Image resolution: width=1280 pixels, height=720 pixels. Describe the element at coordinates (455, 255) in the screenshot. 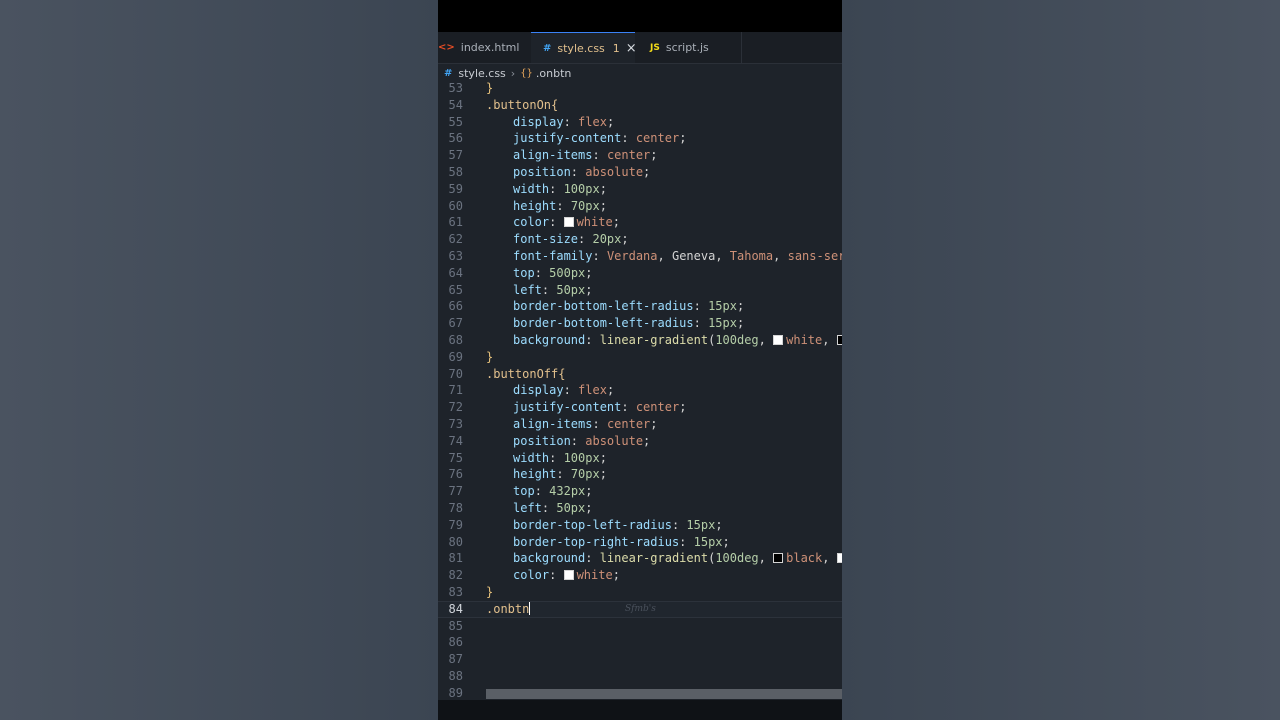

I see `line-number: 63` at that location.